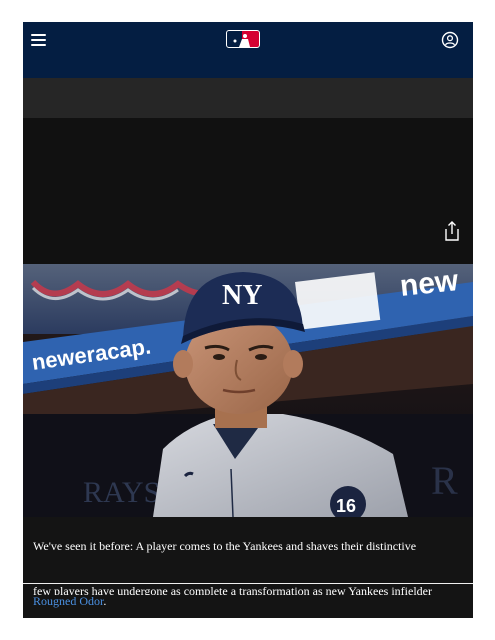 Image resolution: width=495 pixels, height=640 pixels. Describe the element at coordinates (450, 40) in the screenshot. I see `user-account-icon` at that location.